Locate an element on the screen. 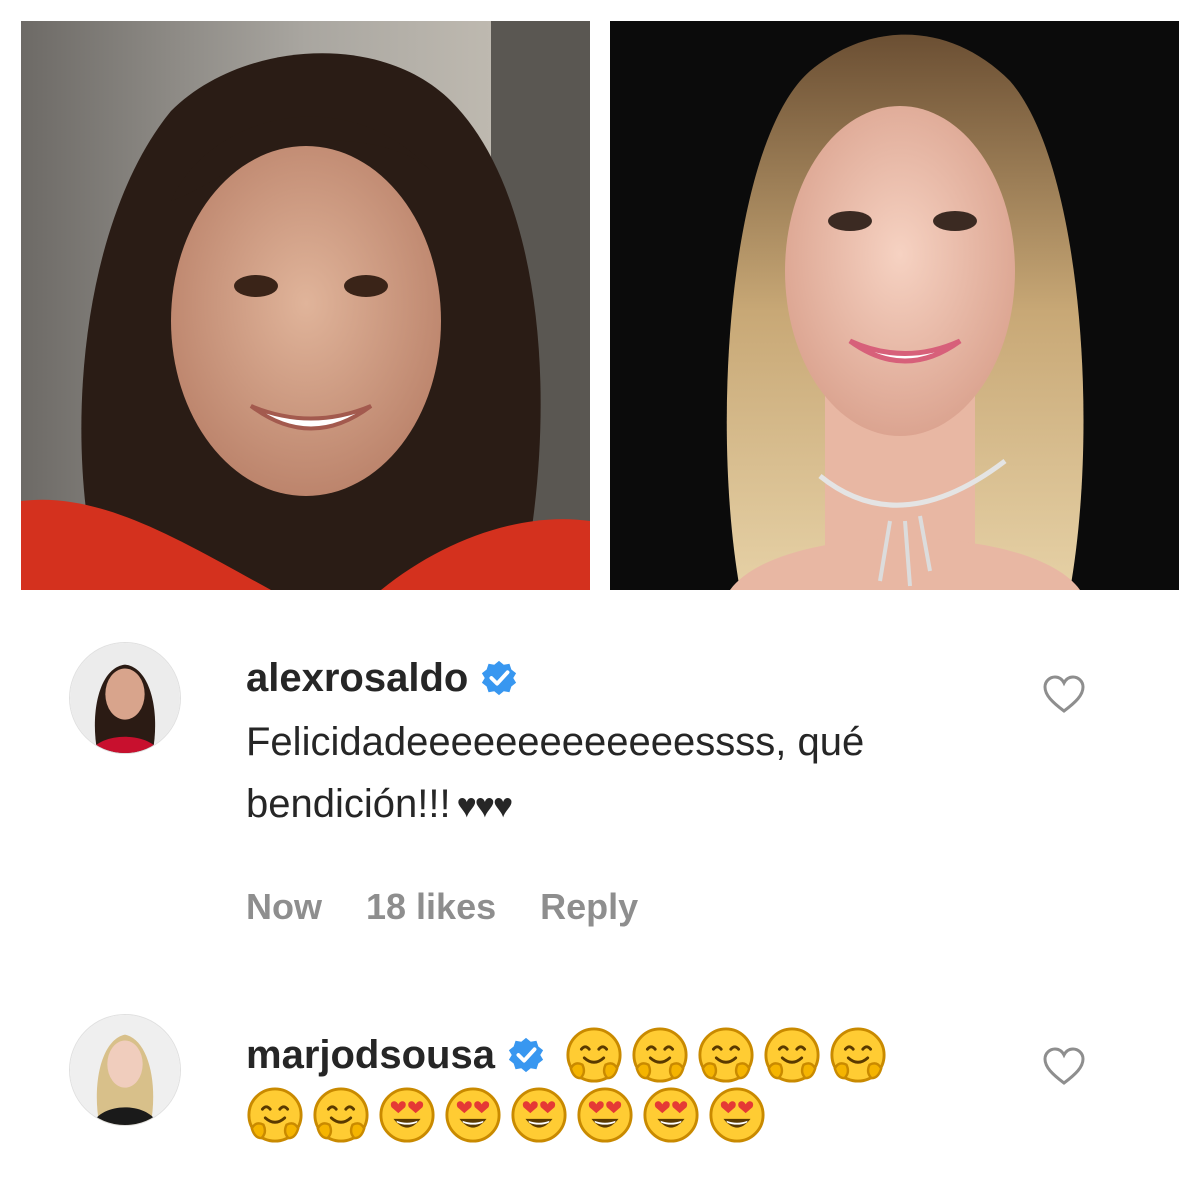  avatar-marjodsousa is located at coordinates (125, 1070).